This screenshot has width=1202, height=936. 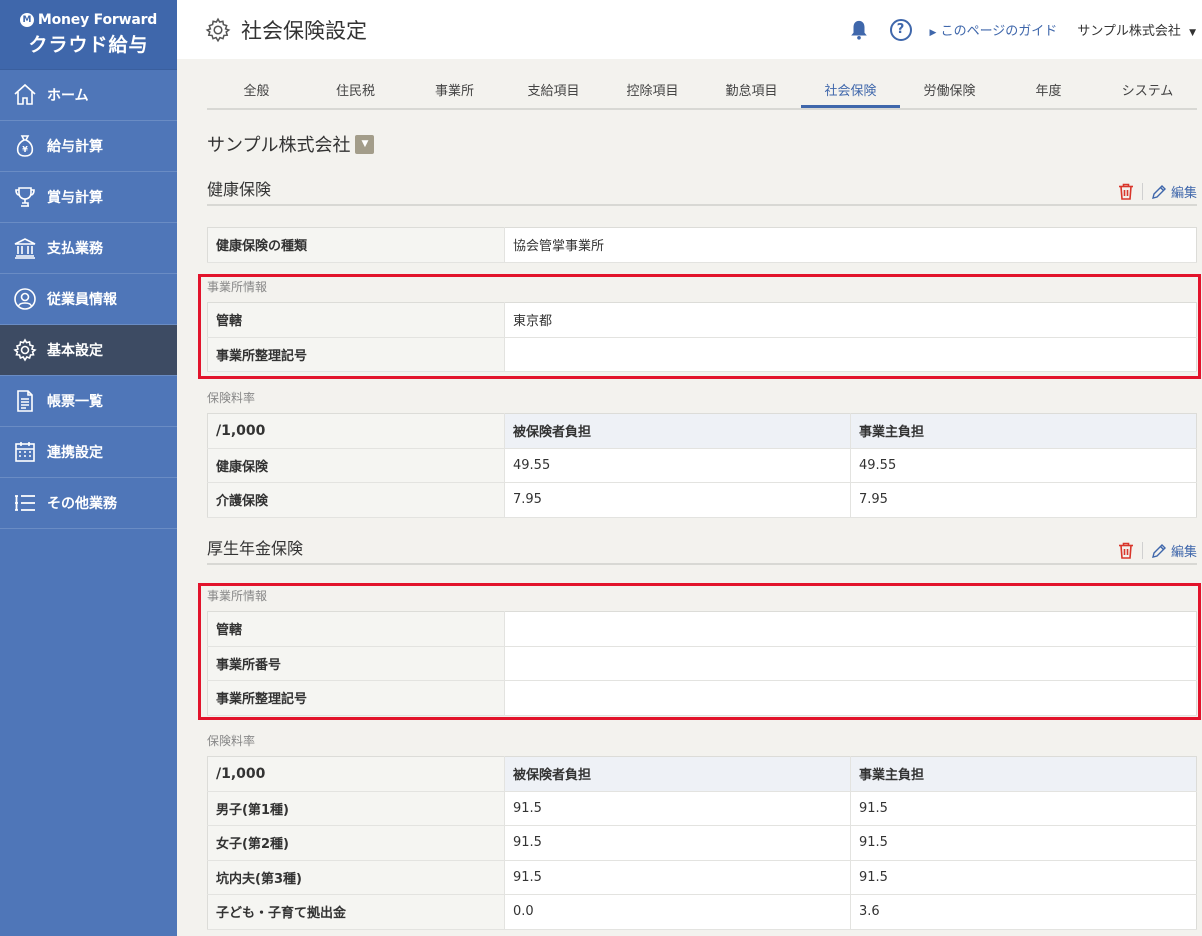 What do you see at coordinates (25, 452) in the screenshot?
I see `calendar-icon` at bounding box center [25, 452].